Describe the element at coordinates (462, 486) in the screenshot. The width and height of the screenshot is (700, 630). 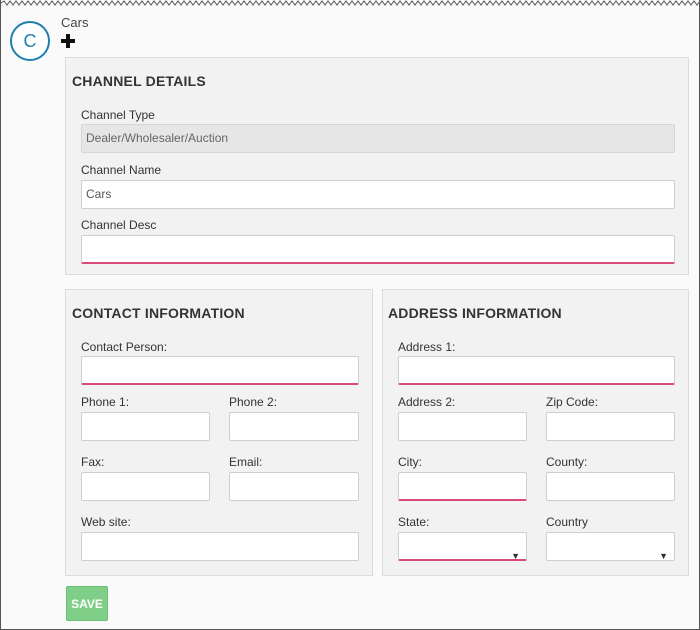
I see `city-field` at that location.